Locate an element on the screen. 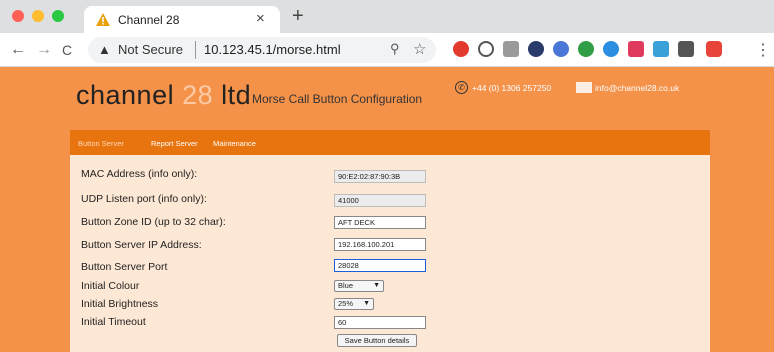  zone-id-label: Button Zone ID (up to 32 char): is located at coordinates (153, 222).